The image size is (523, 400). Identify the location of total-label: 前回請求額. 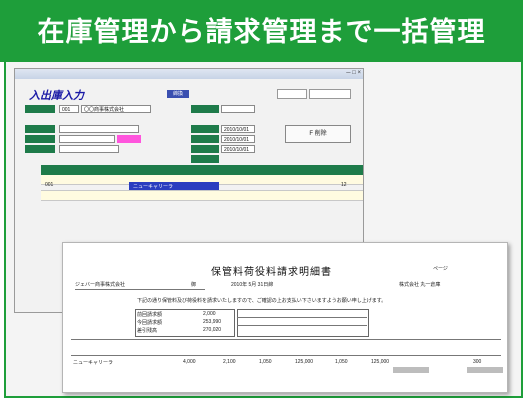
(150, 315).